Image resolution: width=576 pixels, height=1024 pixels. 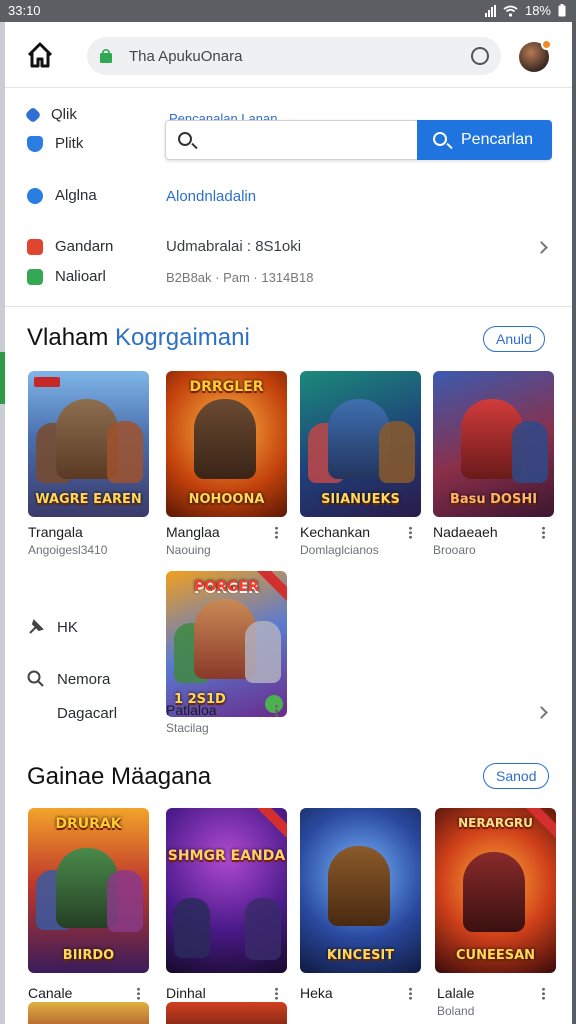 What do you see at coordinates (40, 55) in the screenshot?
I see `home-icon` at bounding box center [40, 55].